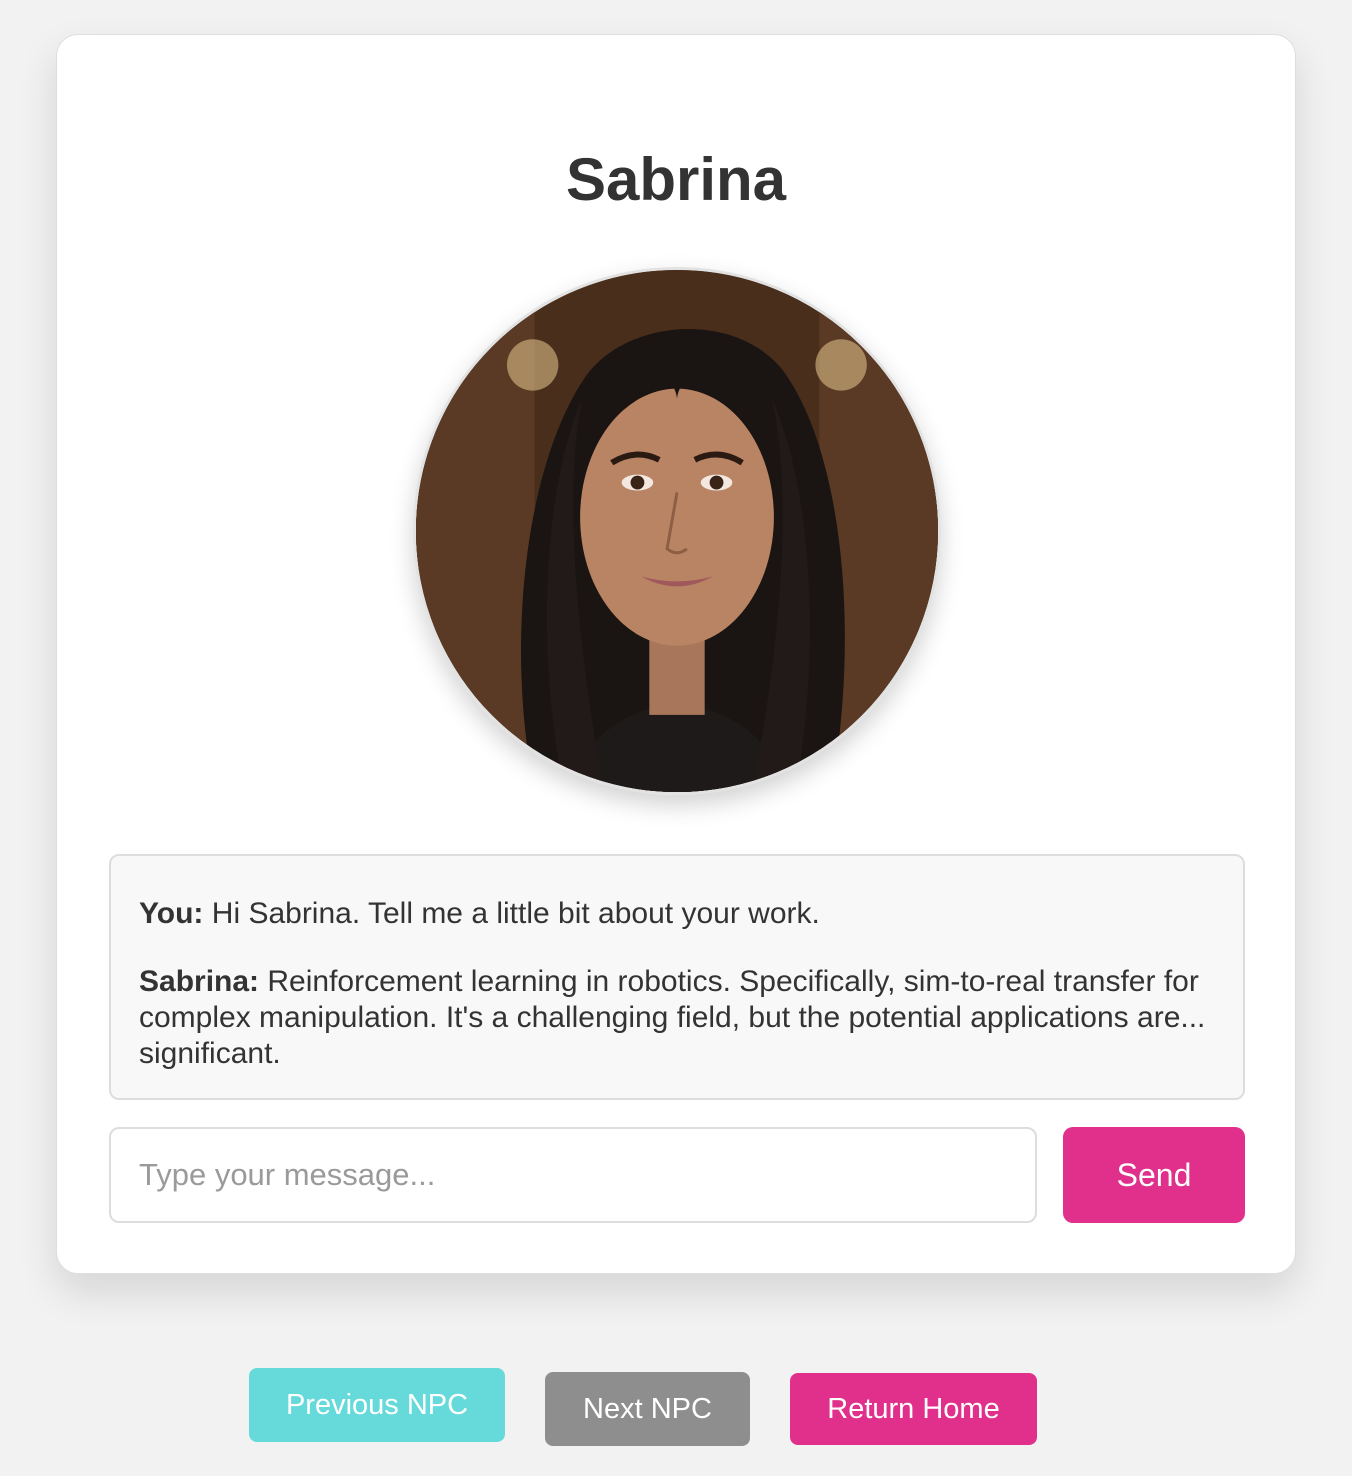 This screenshot has height=1476, width=1352. Describe the element at coordinates (676, 179) in the screenshot. I see `npc-name-heading: Sabrina` at that location.